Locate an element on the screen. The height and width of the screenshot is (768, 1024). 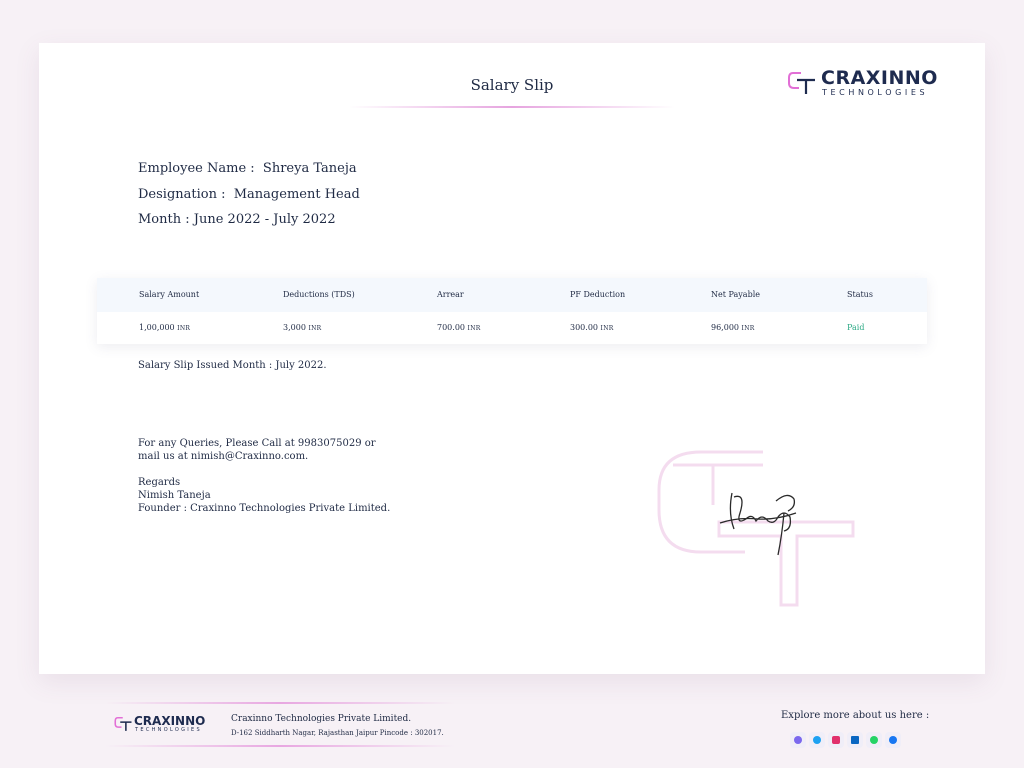
skype-icon is located at coordinates (817, 740).